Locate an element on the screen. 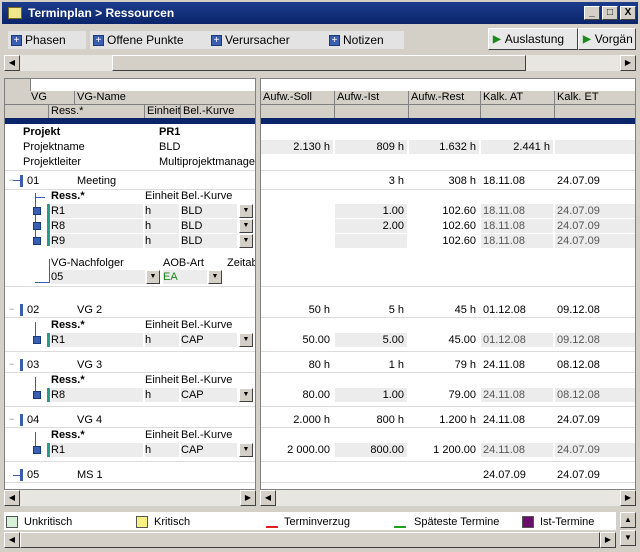 Image resolution: width=640 pixels, height=552 pixels. close-button: X is located at coordinates (628, 13).